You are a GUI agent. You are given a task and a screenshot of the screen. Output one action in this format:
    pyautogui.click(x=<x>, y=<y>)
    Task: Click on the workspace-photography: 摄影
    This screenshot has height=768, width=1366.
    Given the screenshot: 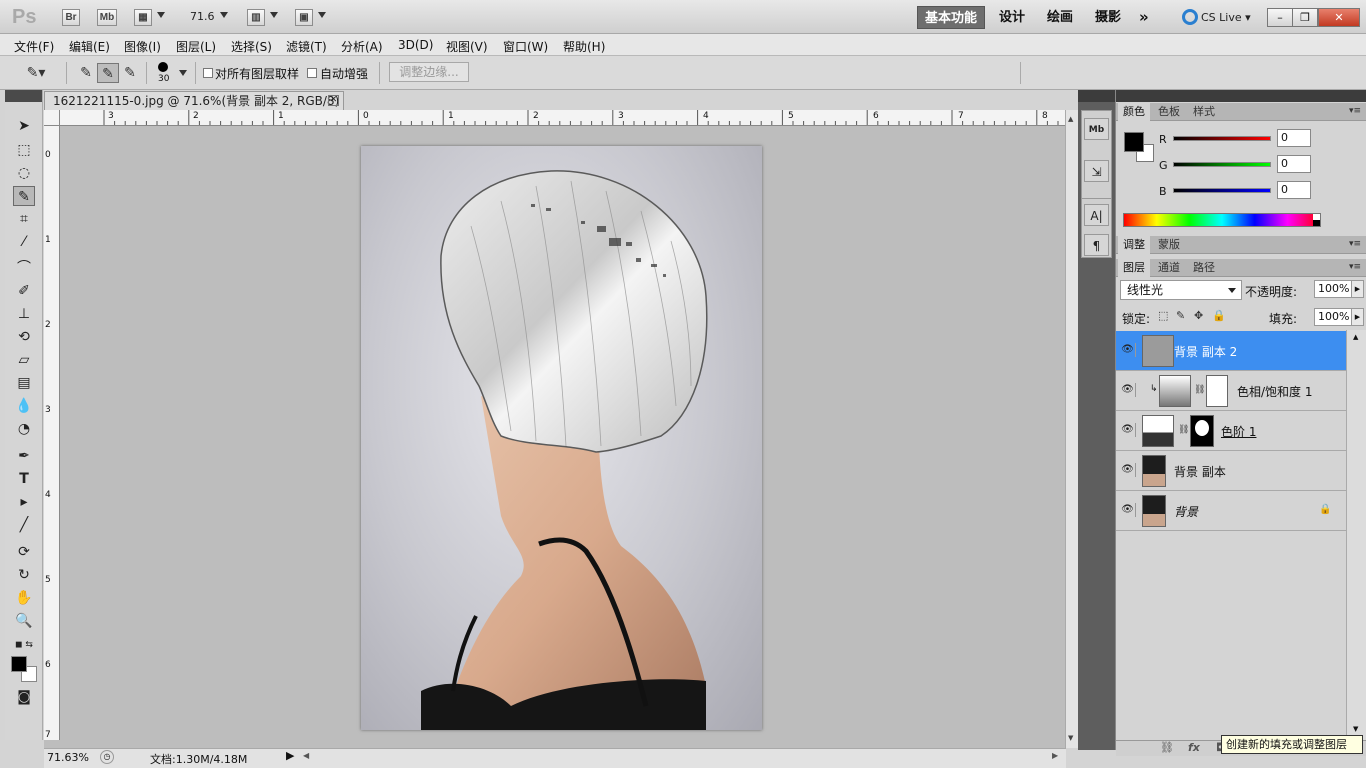 What is the action you would take?
    pyautogui.click(x=1108, y=17)
    